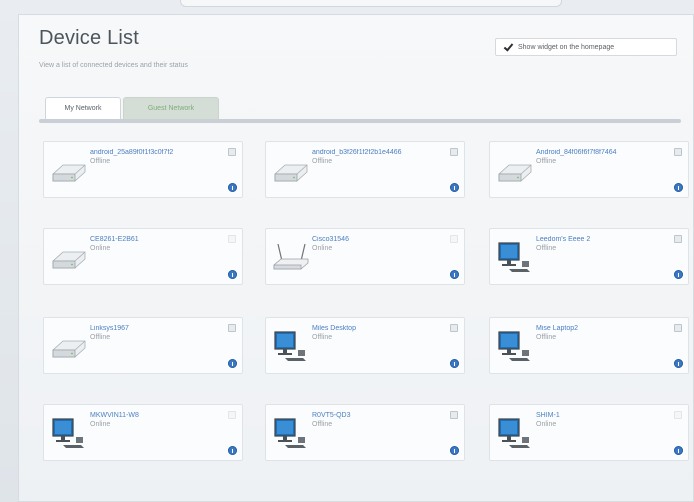 Image resolution: width=694 pixels, height=502 pixels. Describe the element at coordinates (89, 38) in the screenshot. I see `page-title: Device List` at that location.